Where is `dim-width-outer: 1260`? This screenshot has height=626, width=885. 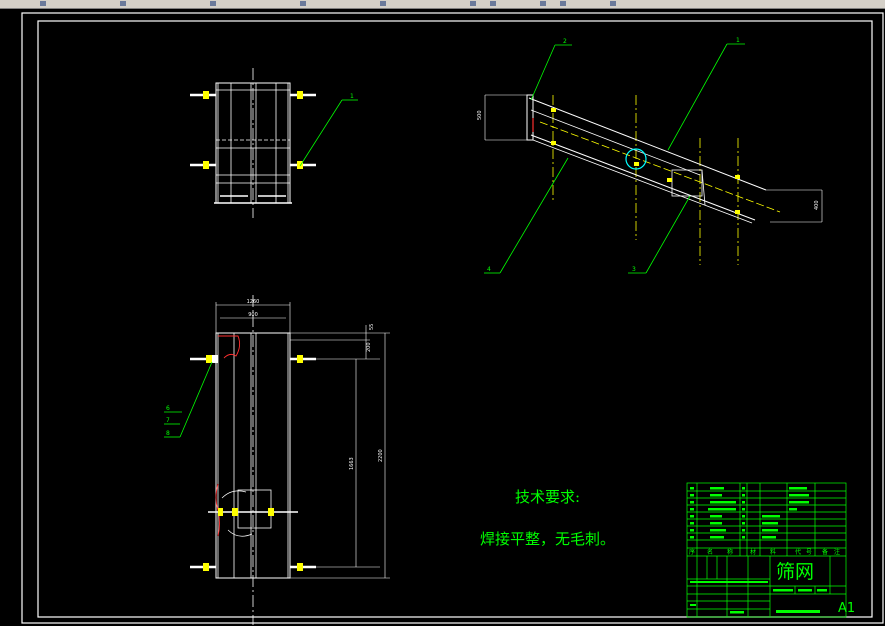 dim-width-outer: 1260 is located at coordinates (253, 302).